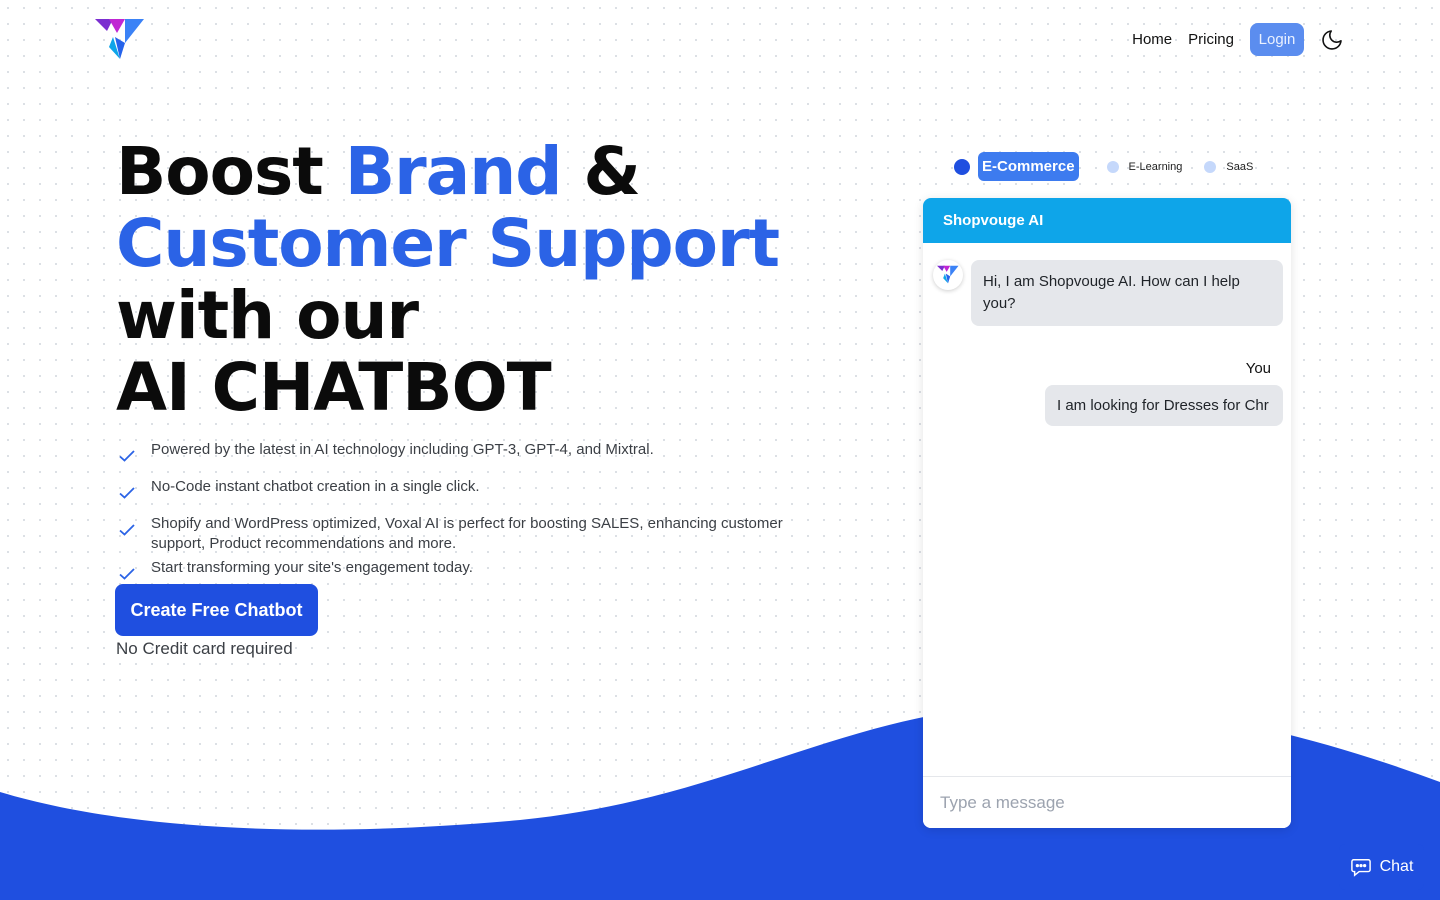 The image size is (1440, 900). I want to click on moon-icon, so click(1332, 40).